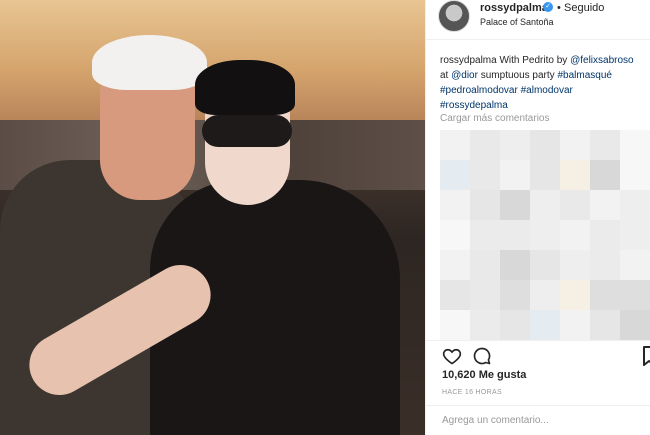  I want to click on heart-icon, so click(452, 356).